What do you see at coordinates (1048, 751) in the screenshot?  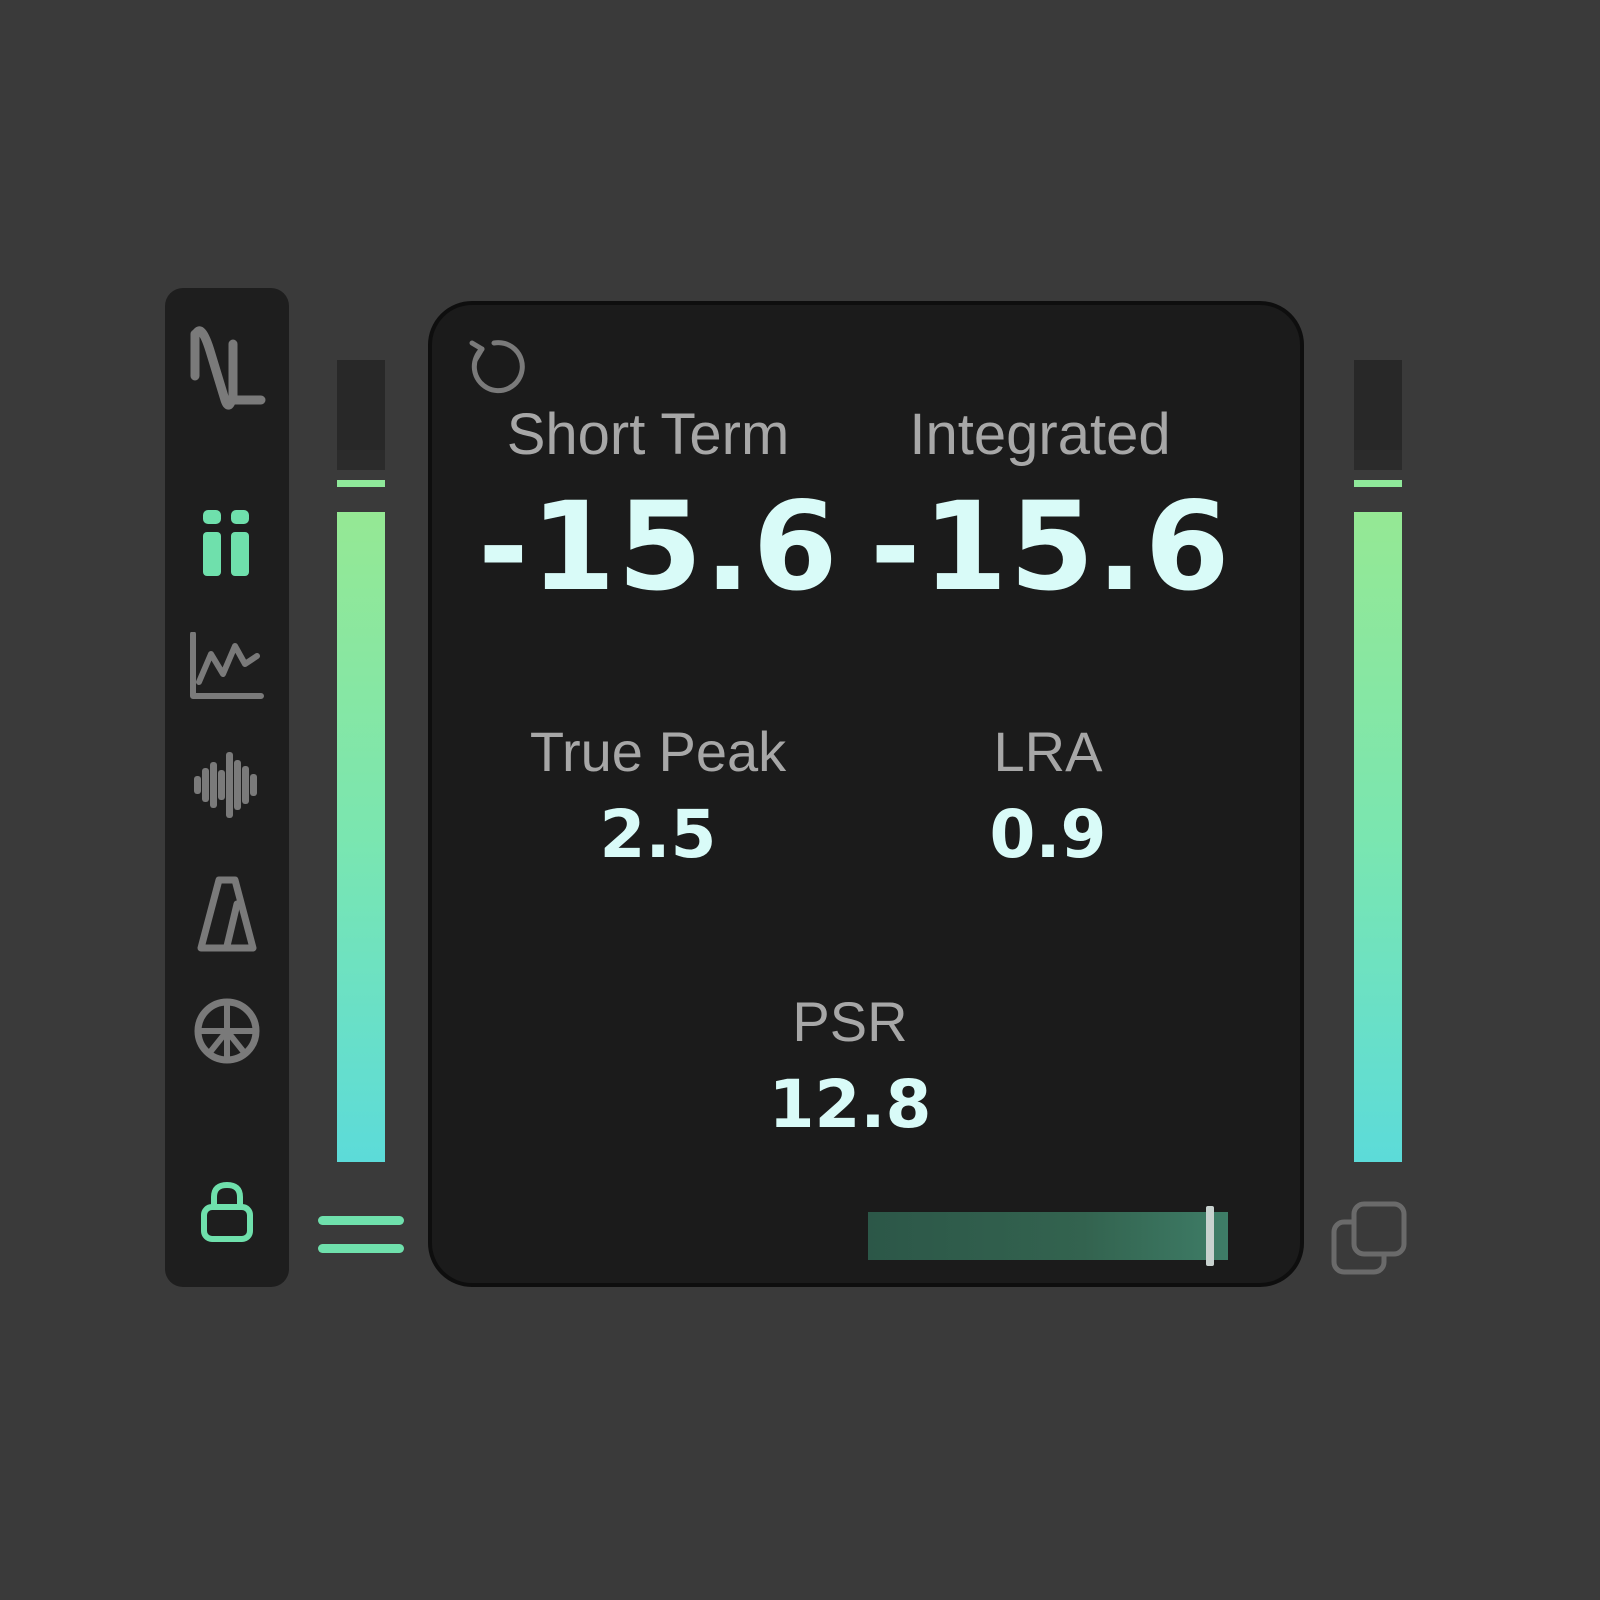 I see `lra-label: LRA` at bounding box center [1048, 751].